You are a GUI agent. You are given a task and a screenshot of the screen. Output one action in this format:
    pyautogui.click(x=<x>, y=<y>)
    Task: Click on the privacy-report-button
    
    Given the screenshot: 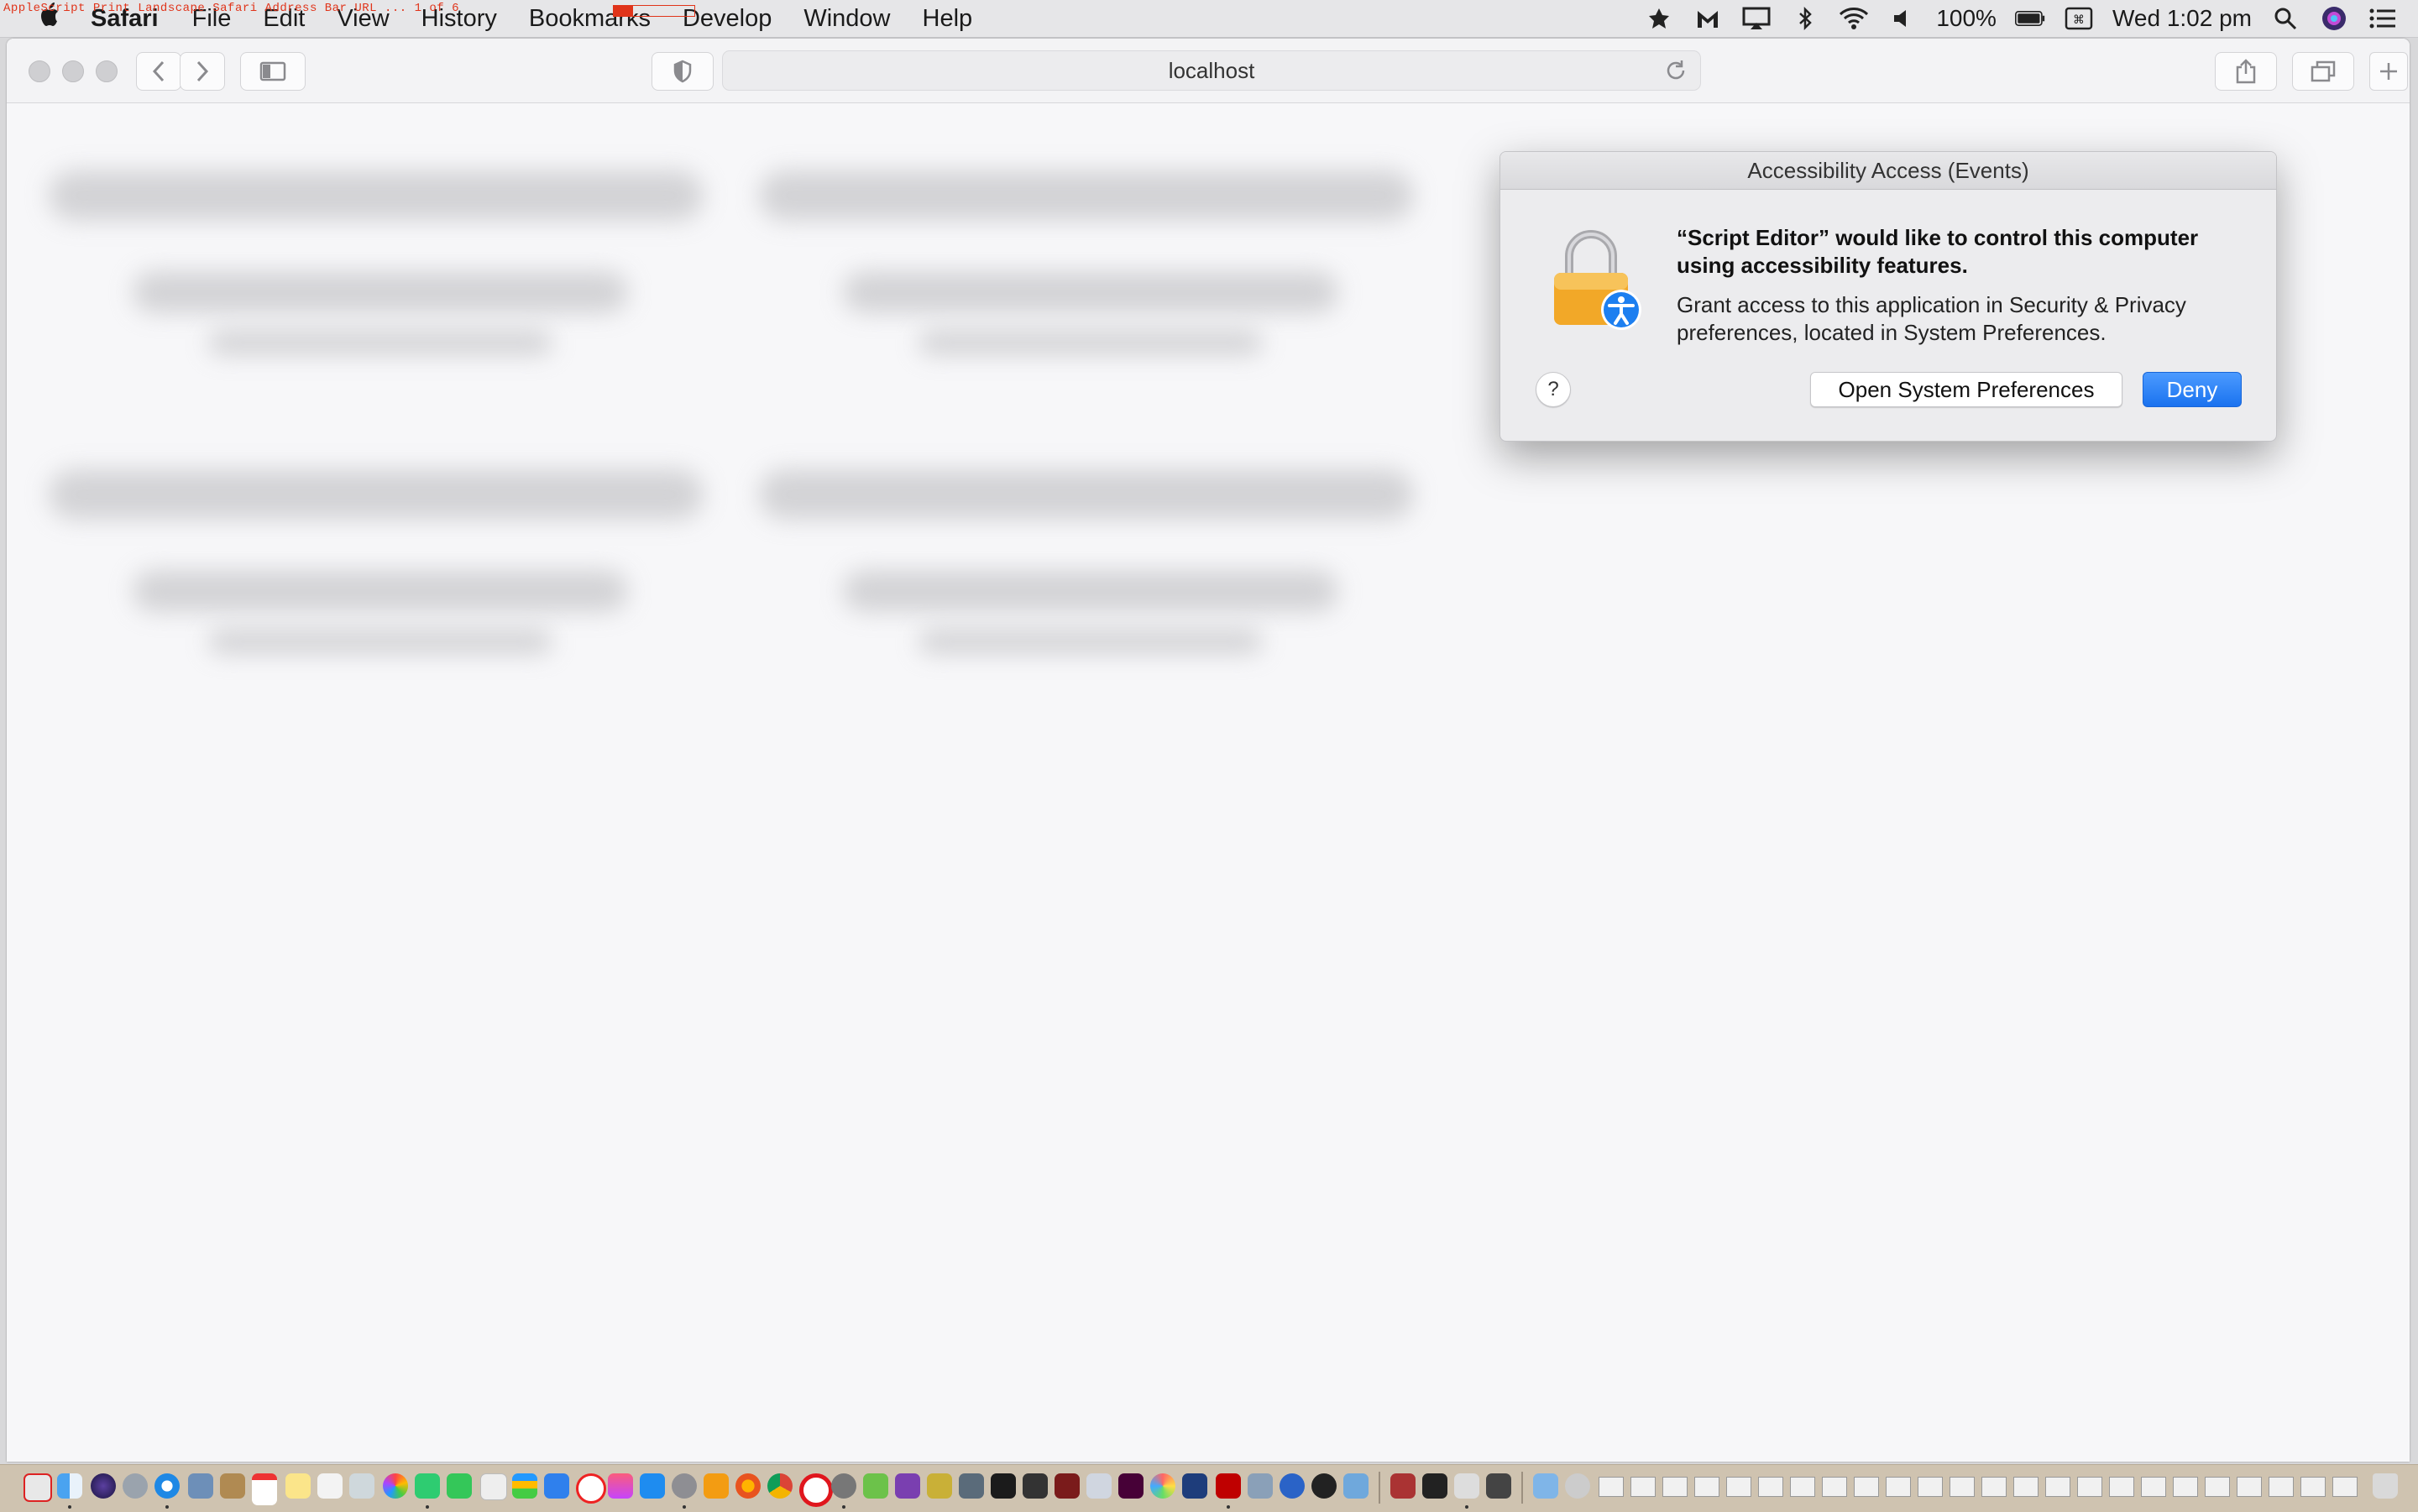 What is the action you would take?
    pyautogui.click(x=683, y=71)
    